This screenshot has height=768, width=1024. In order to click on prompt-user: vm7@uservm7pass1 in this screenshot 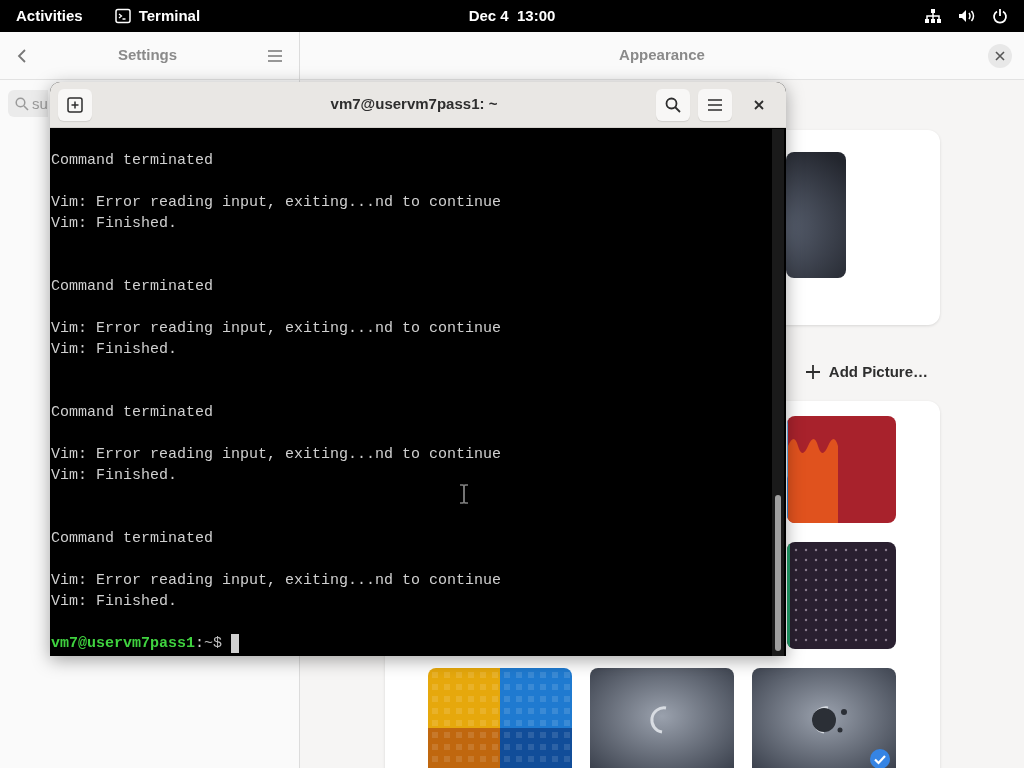, I will do `click(123, 644)`.